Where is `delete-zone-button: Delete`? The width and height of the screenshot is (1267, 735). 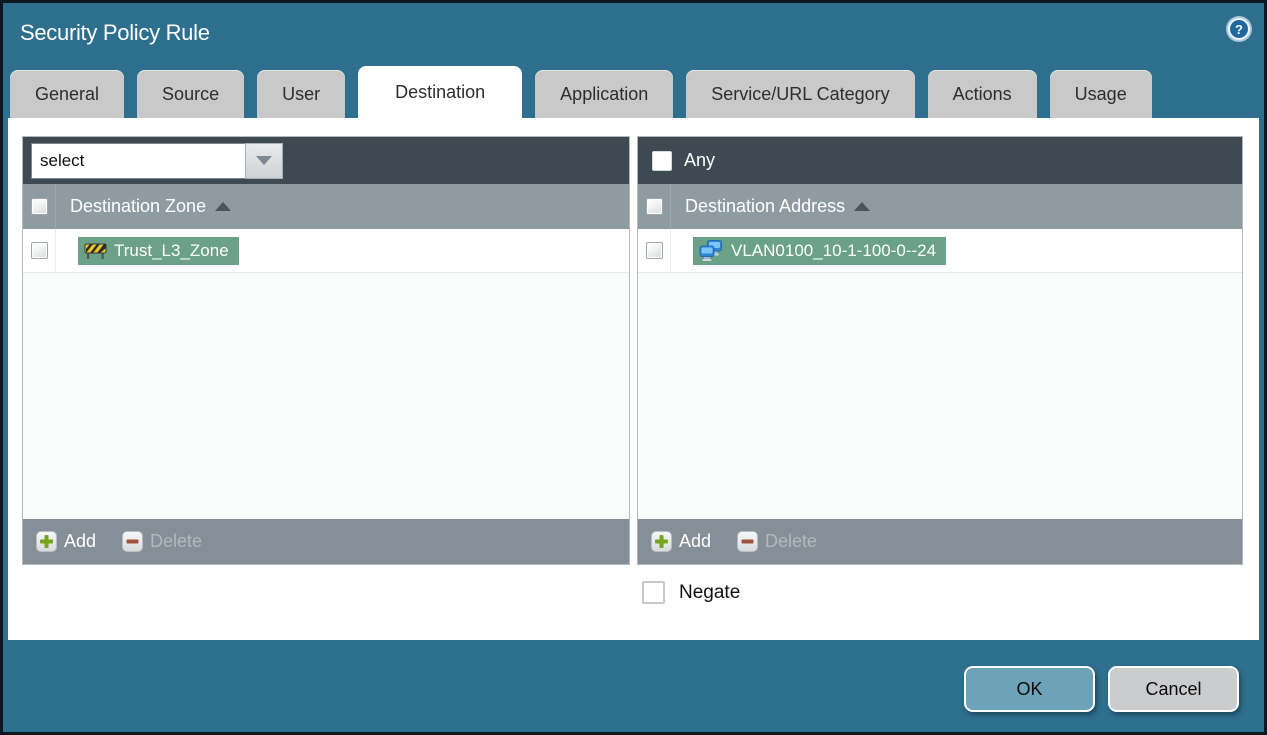
delete-zone-button: Delete is located at coordinates (162, 541).